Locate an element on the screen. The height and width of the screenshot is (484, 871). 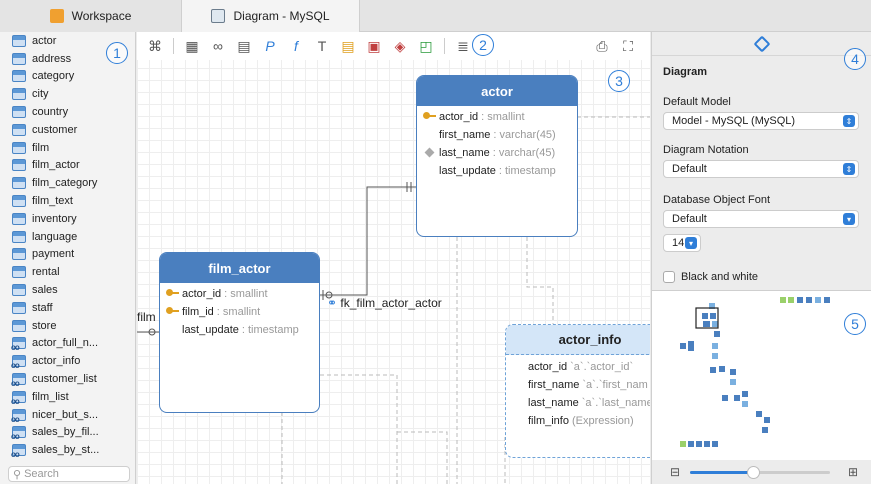
overview-minimap: 5 is located at coordinates (761, 375).